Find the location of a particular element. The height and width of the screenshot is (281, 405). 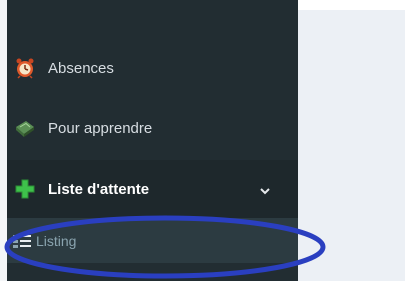

sidebar-item-absences: Absences is located at coordinates (152, 68).